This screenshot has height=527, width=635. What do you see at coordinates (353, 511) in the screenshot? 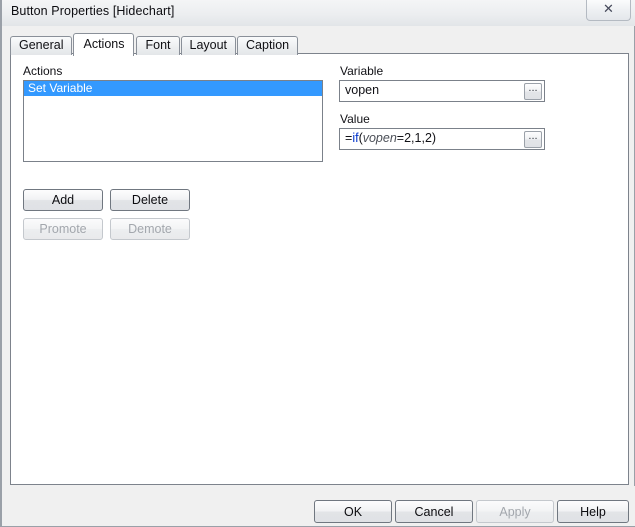
I see `ok-button: OK` at bounding box center [353, 511].